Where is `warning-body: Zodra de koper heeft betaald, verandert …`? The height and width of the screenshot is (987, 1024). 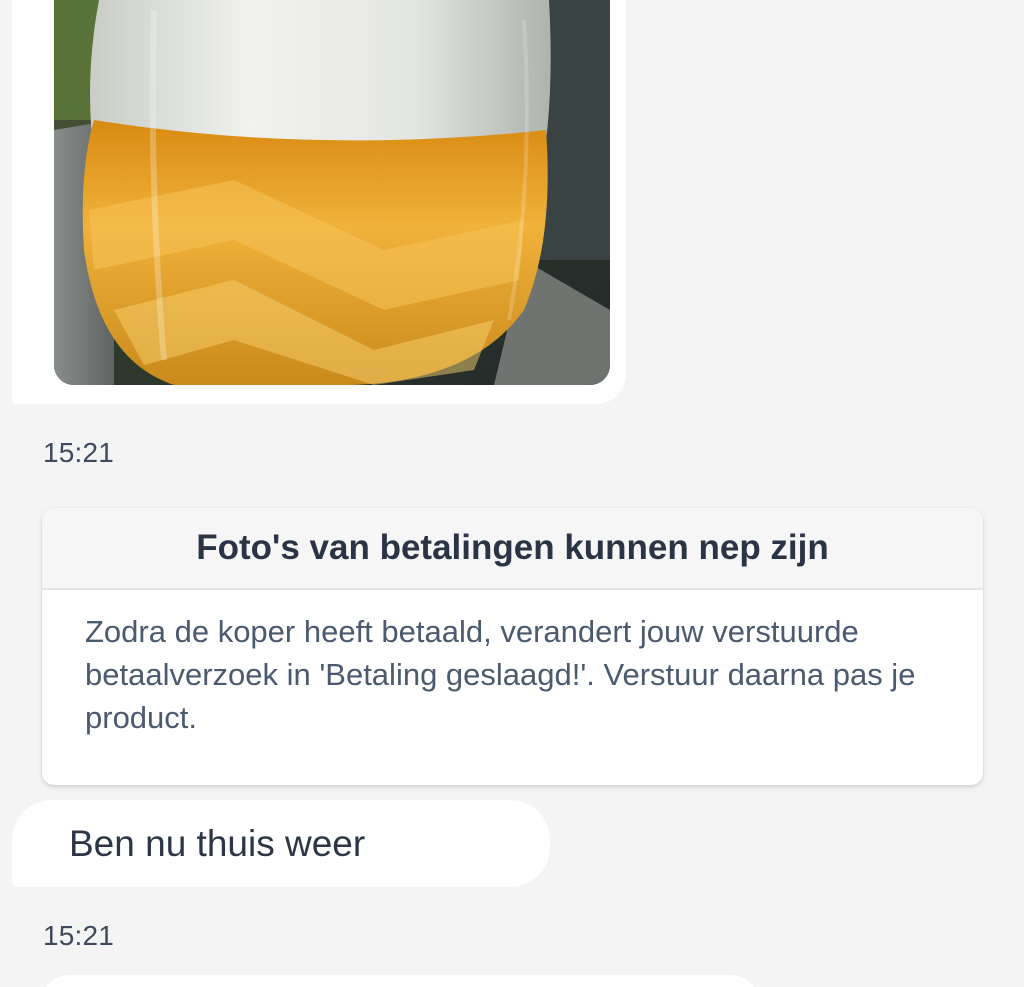
warning-body: Zodra de koper heeft betaald, verandert … is located at coordinates (500, 674).